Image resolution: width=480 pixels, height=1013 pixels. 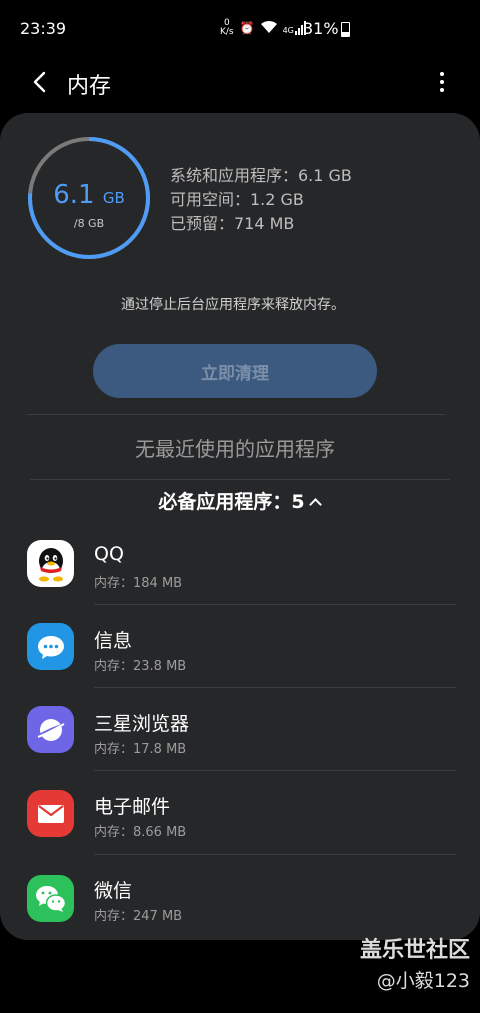 What do you see at coordinates (138, 916) in the screenshot?
I see `app-memory: 内存：247 MB` at bounding box center [138, 916].